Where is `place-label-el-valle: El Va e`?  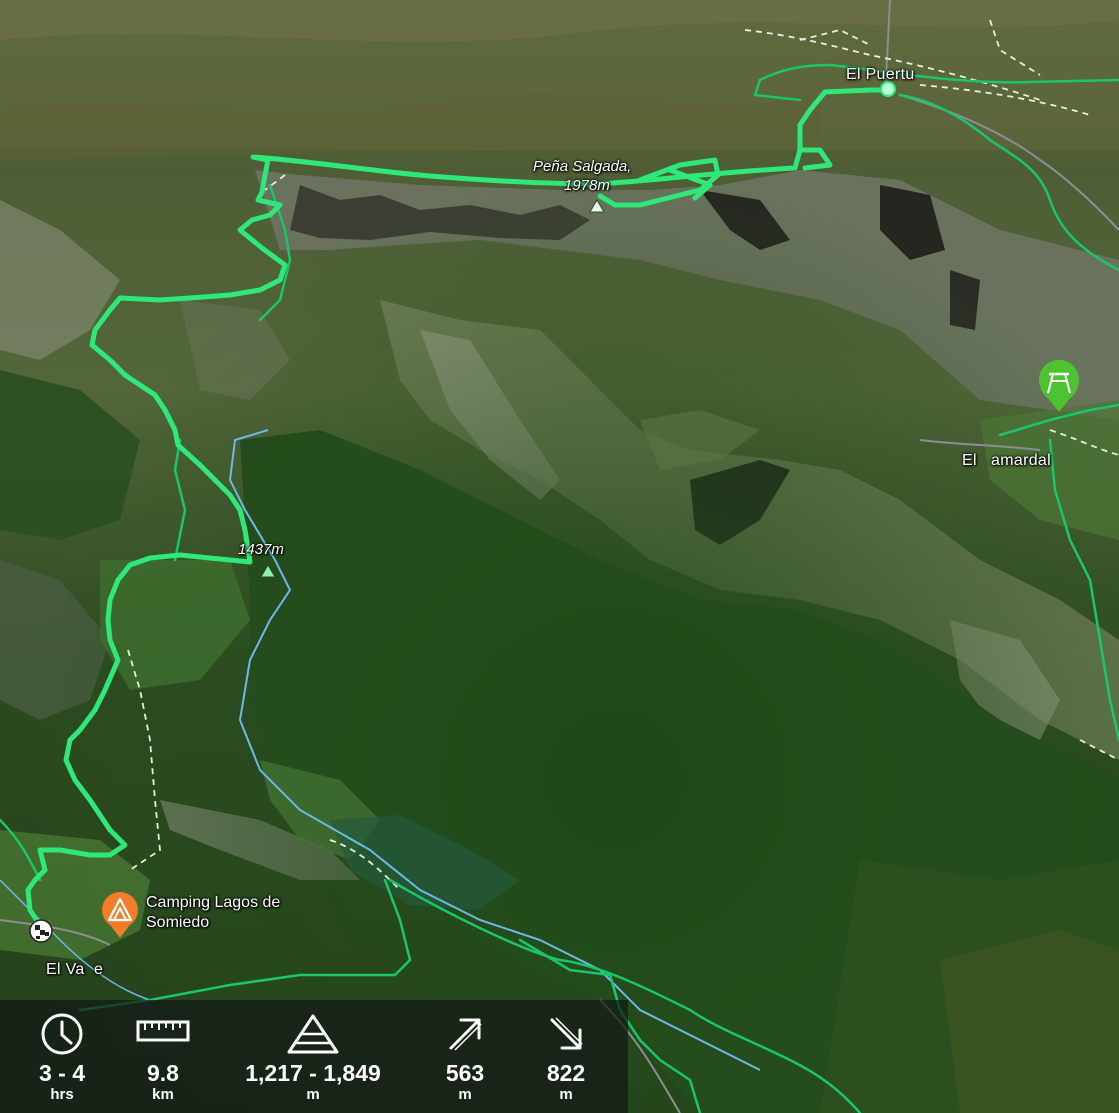
place-label-el-valle: El Va e is located at coordinates (75, 969).